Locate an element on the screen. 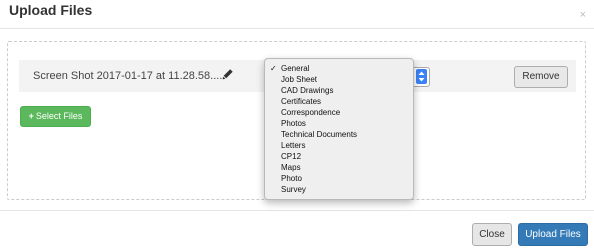 This screenshot has width=594, height=251. modal-header: Upload Files × is located at coordinates (297, 14).